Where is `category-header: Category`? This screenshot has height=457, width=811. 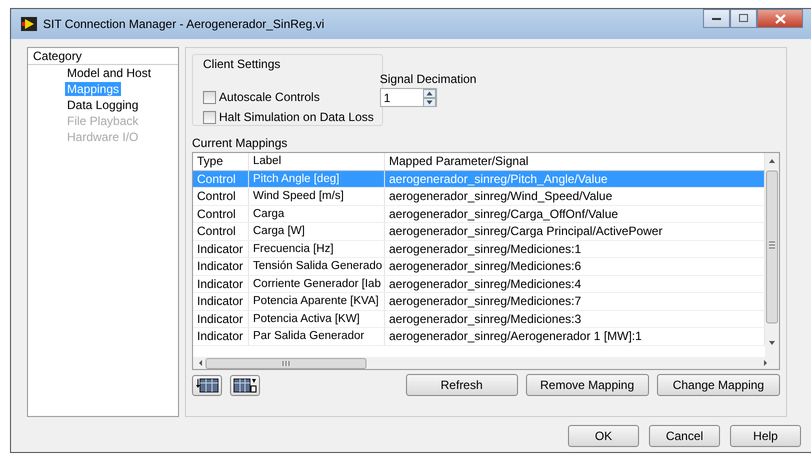 category-header: Category is located at coordinates (103, 56).